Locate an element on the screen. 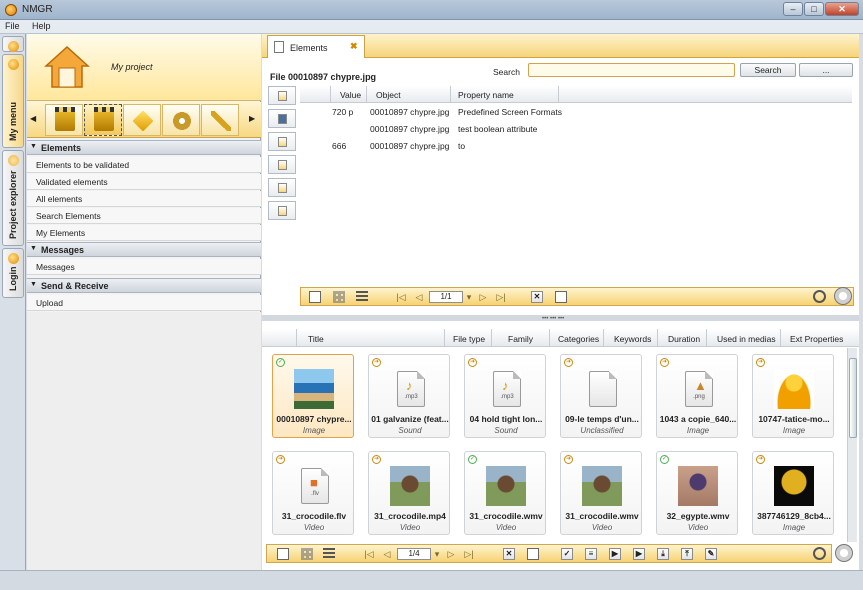 The image size is (863, 590). table-row: 666 00010897 chypre.jpg to is located at coordinates (576, 145).